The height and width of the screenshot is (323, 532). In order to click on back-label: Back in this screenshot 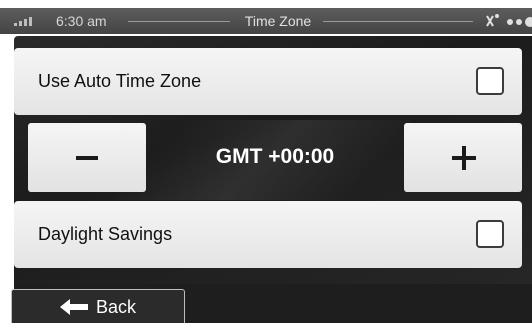, I will do `click(116, 307)`.